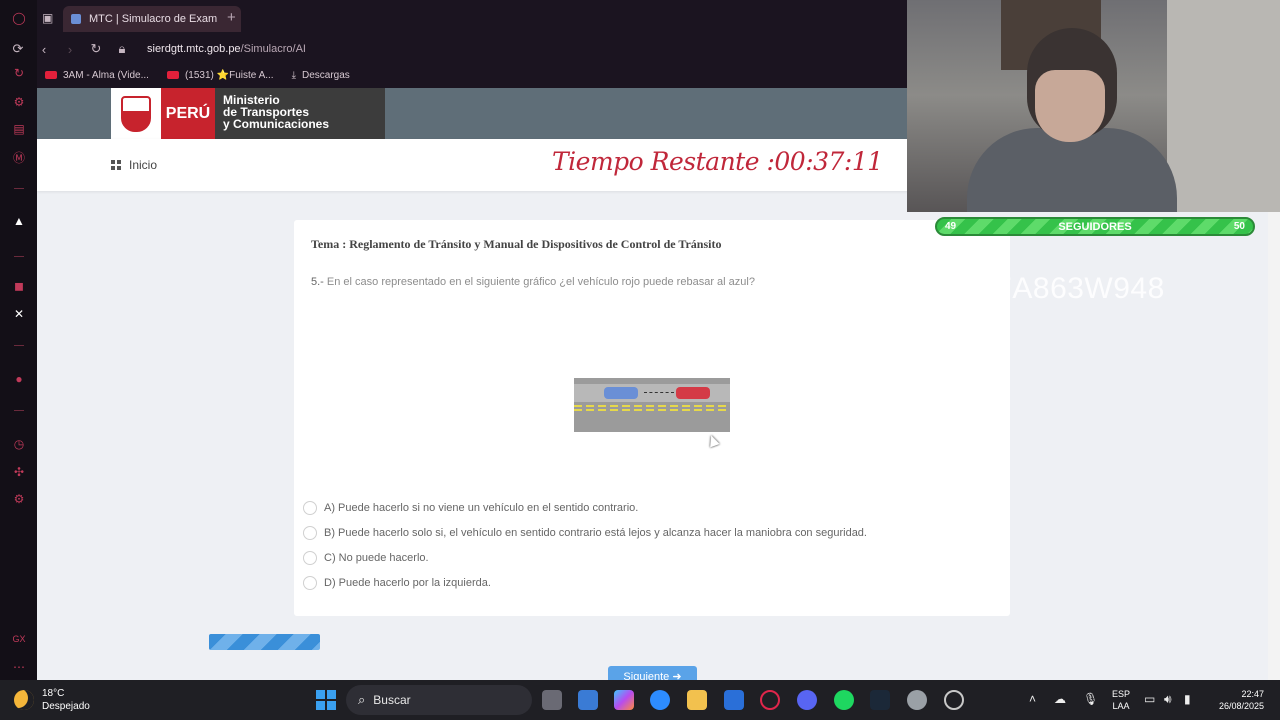  I want to click on tab-active: MTC | Simulacro de Exam, so click(152, 19).